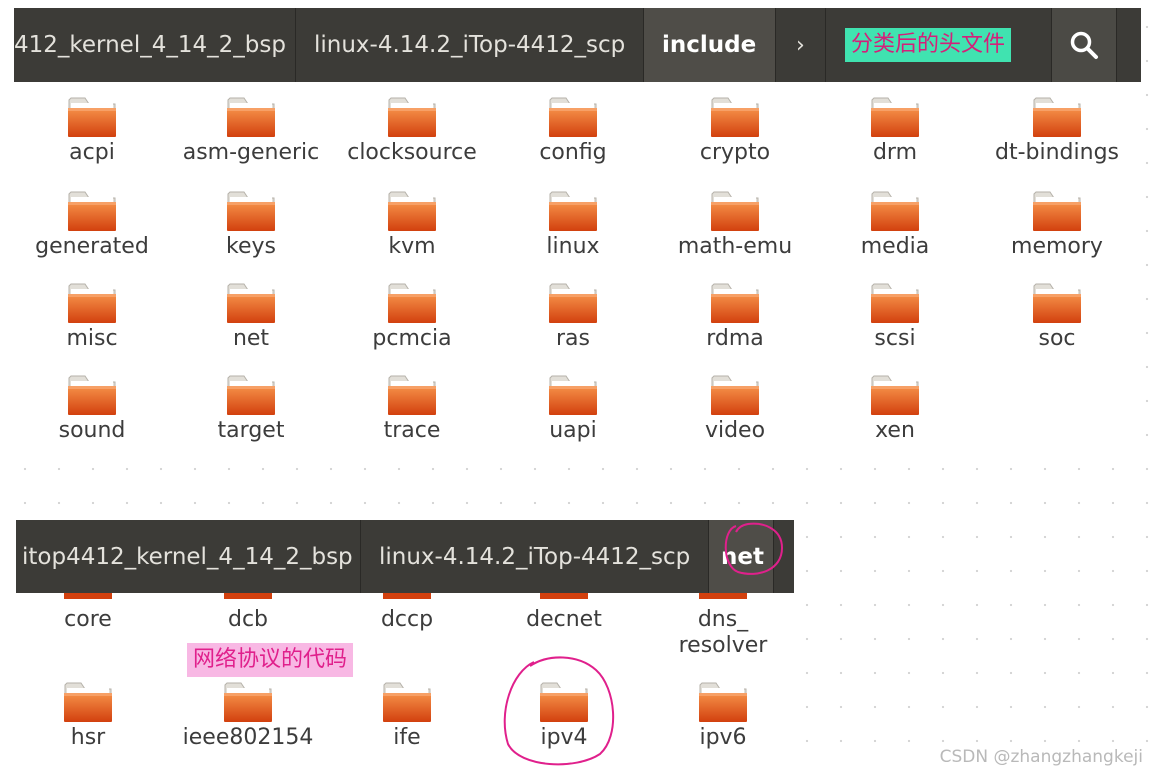 The height and width of the screenshot is (771, 1149). Describe the element at coordinates (801, 45) in the screenshot. I see `breadcrumb-forward-arrow: ›` at that location.